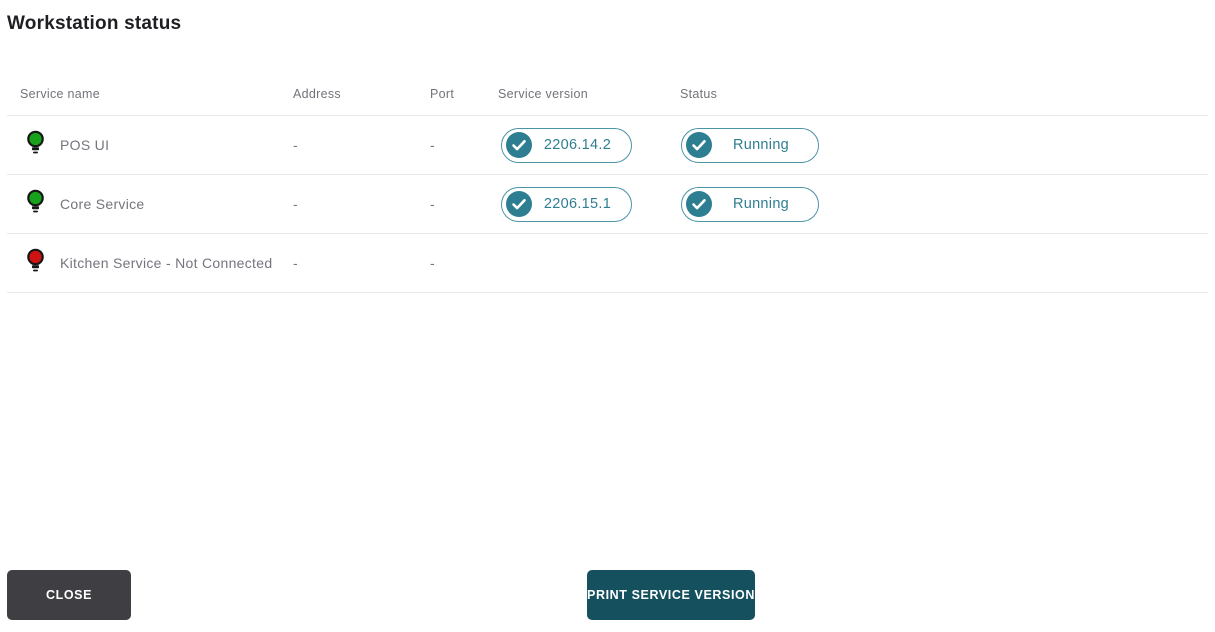 The width and height of the screenshot is (1215, 632). I want to click on column-header-status: Status, so click(699, 94).